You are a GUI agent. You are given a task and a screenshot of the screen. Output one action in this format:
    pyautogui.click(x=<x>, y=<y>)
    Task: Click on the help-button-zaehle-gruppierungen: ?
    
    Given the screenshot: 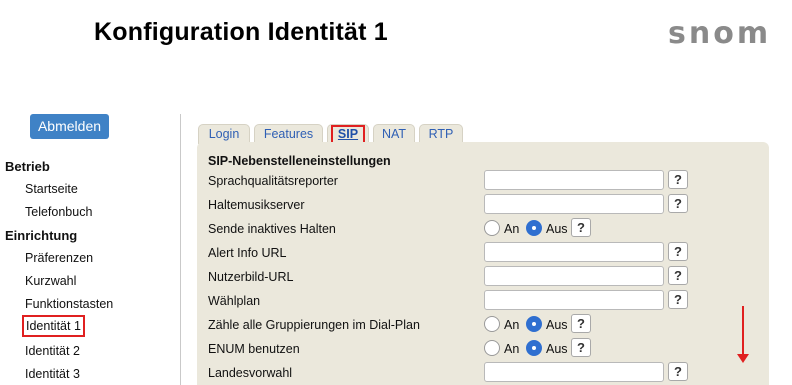 What is the action you would take?
    pyautogui.click(x=581, y=323)
    